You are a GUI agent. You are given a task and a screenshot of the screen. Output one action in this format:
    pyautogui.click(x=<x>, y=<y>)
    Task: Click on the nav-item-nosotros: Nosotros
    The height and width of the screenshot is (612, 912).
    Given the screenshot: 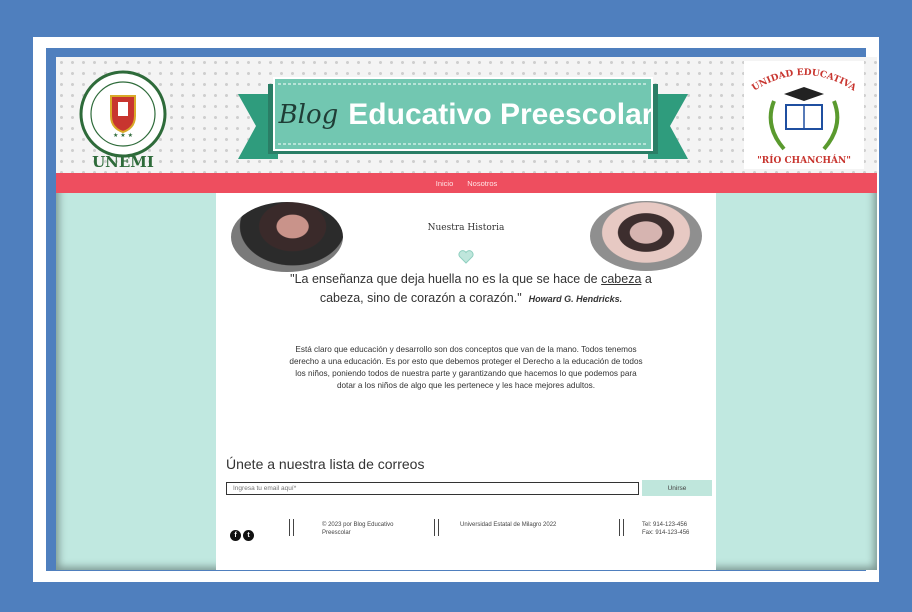 What is the action you would take?
    pyautogui.click(x=482, y=183)
    